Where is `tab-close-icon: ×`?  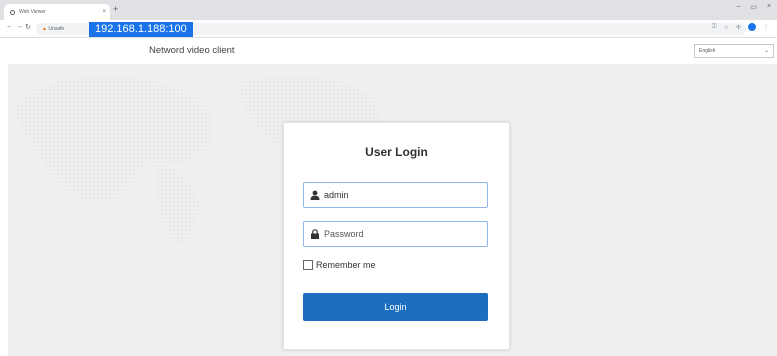 tab-close-icon: × is located at coordinates (104, 12).